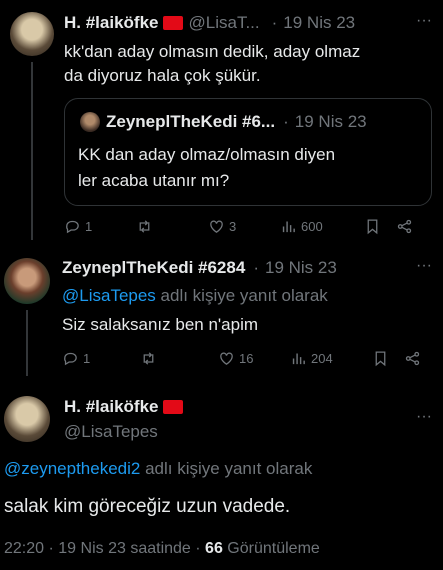  I want to click on views-label: Görüntüleme, so click(273, 548).